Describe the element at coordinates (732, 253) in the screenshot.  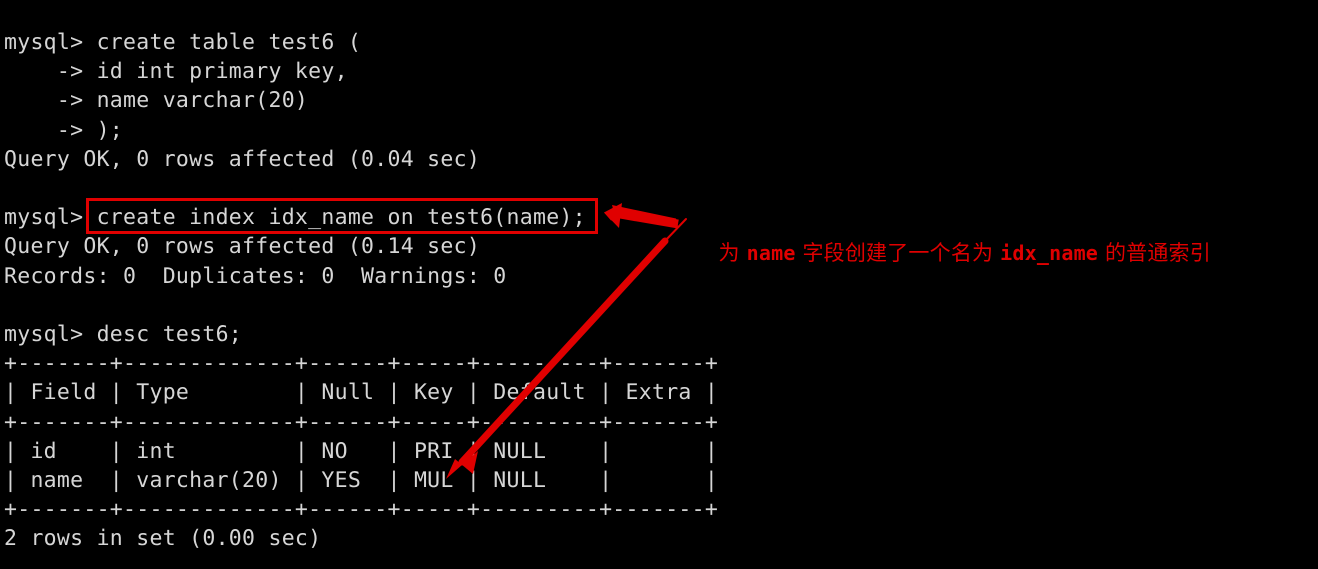
I see `annotation-prefix: 为` at that location.